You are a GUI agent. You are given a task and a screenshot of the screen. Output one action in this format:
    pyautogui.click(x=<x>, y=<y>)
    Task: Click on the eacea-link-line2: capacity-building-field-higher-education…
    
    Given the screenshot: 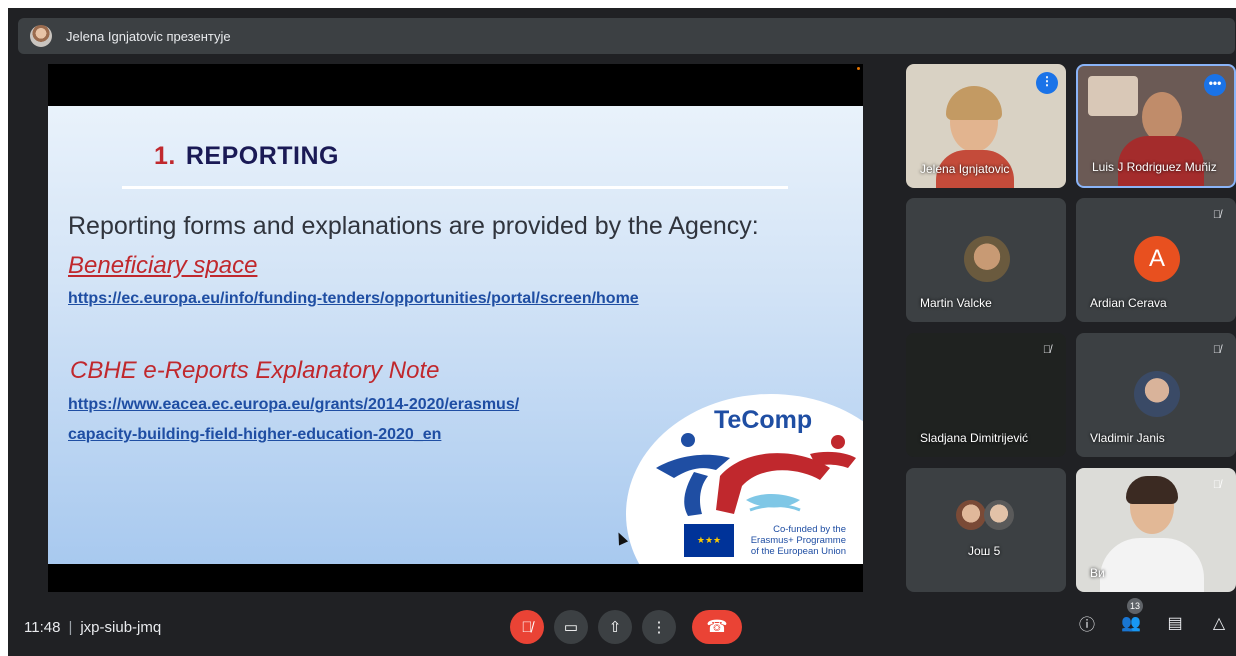 What is the action you would take?
    pyautogui.click(x=255, y=434)
    